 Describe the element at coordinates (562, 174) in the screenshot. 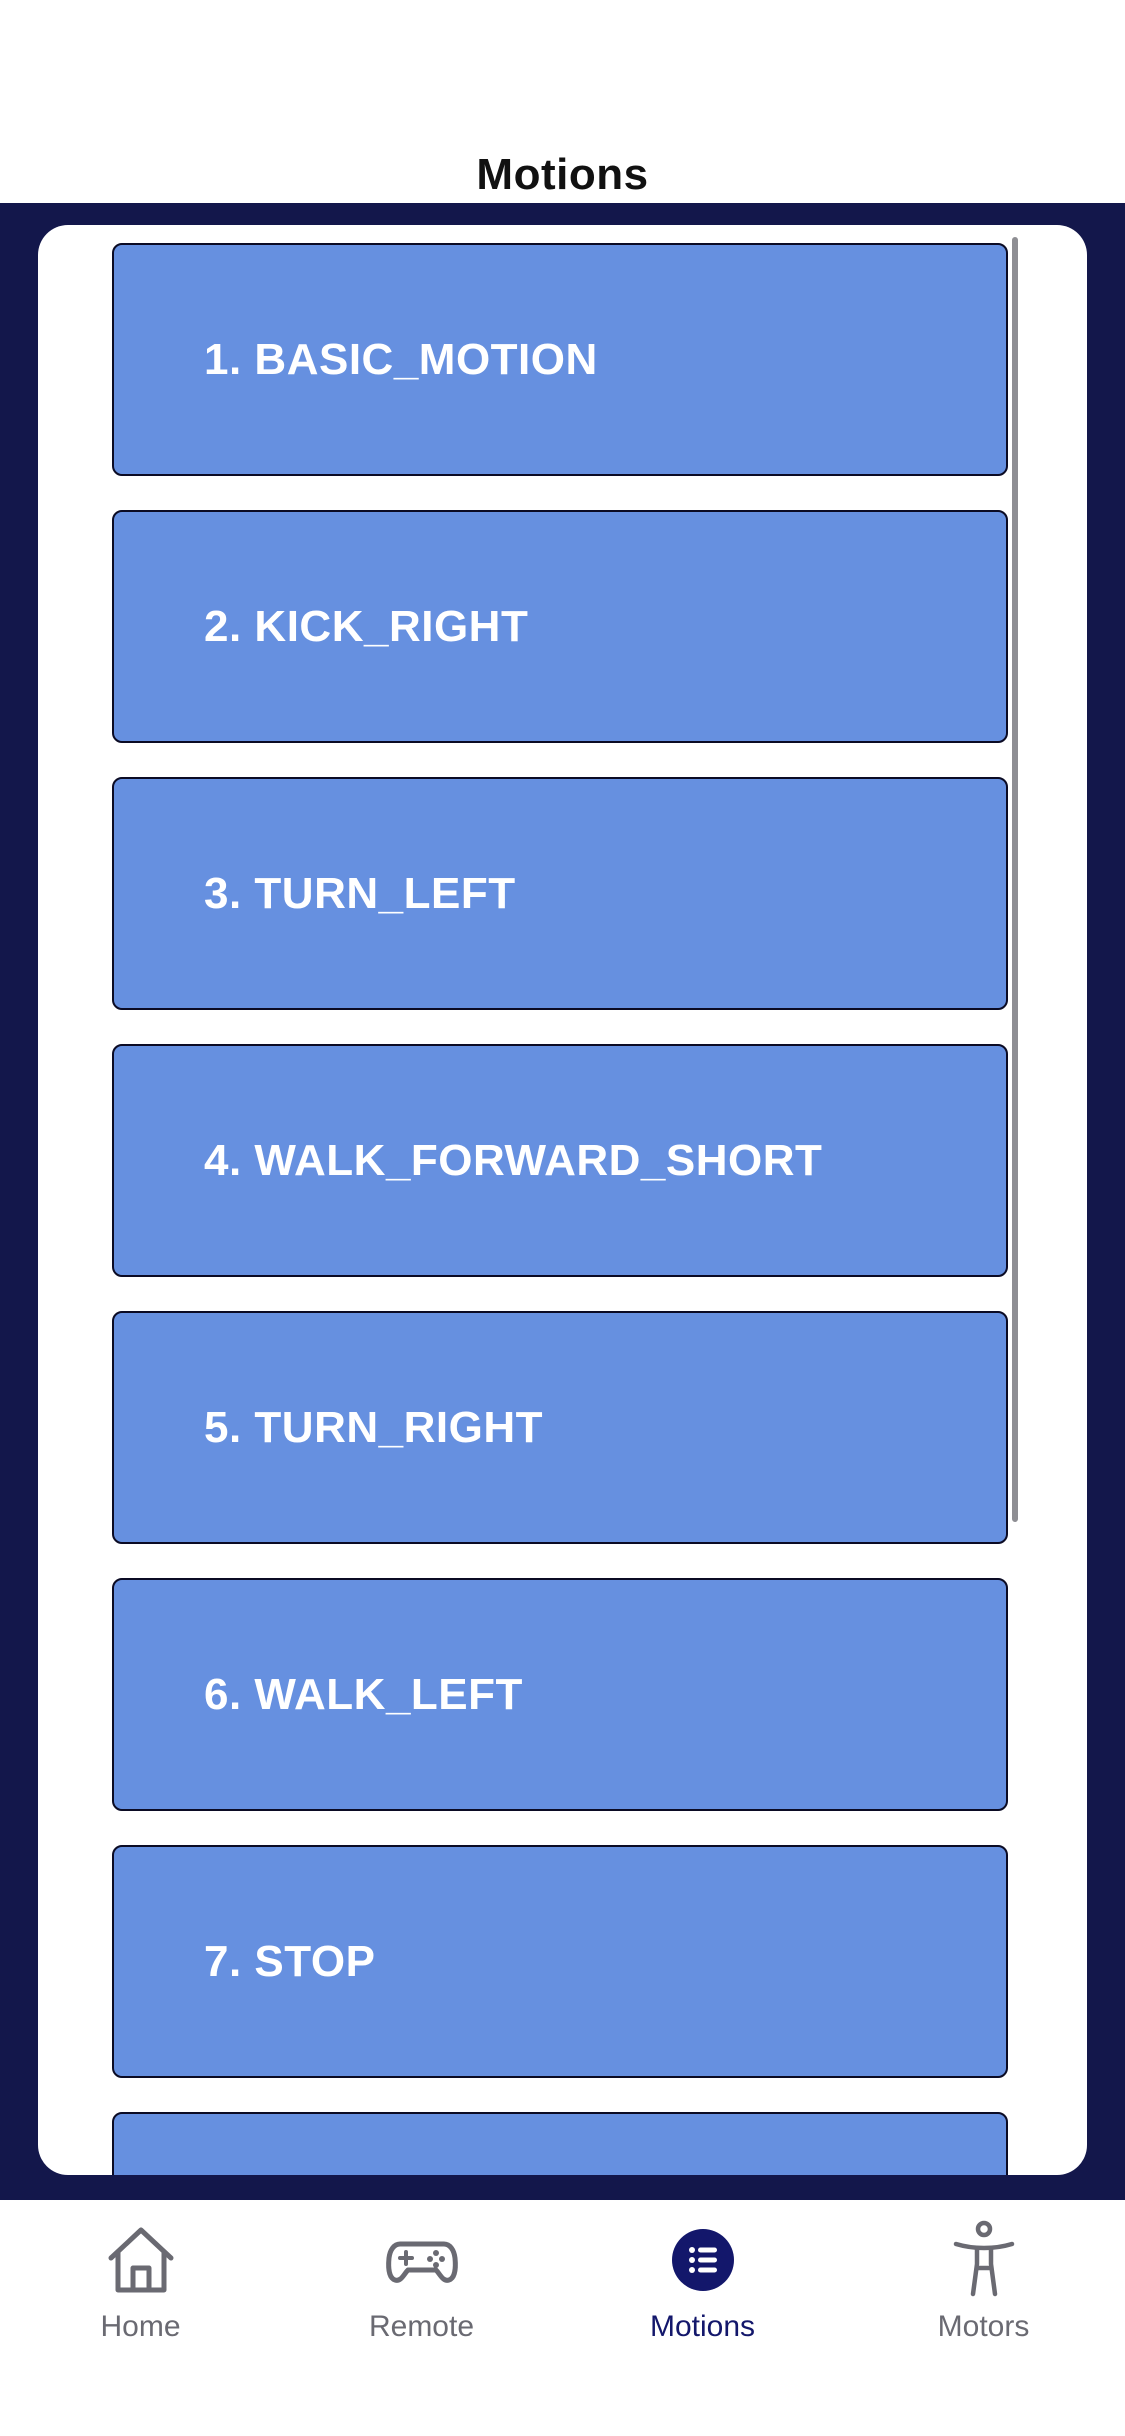

I see `page-title: Motions` at that location.